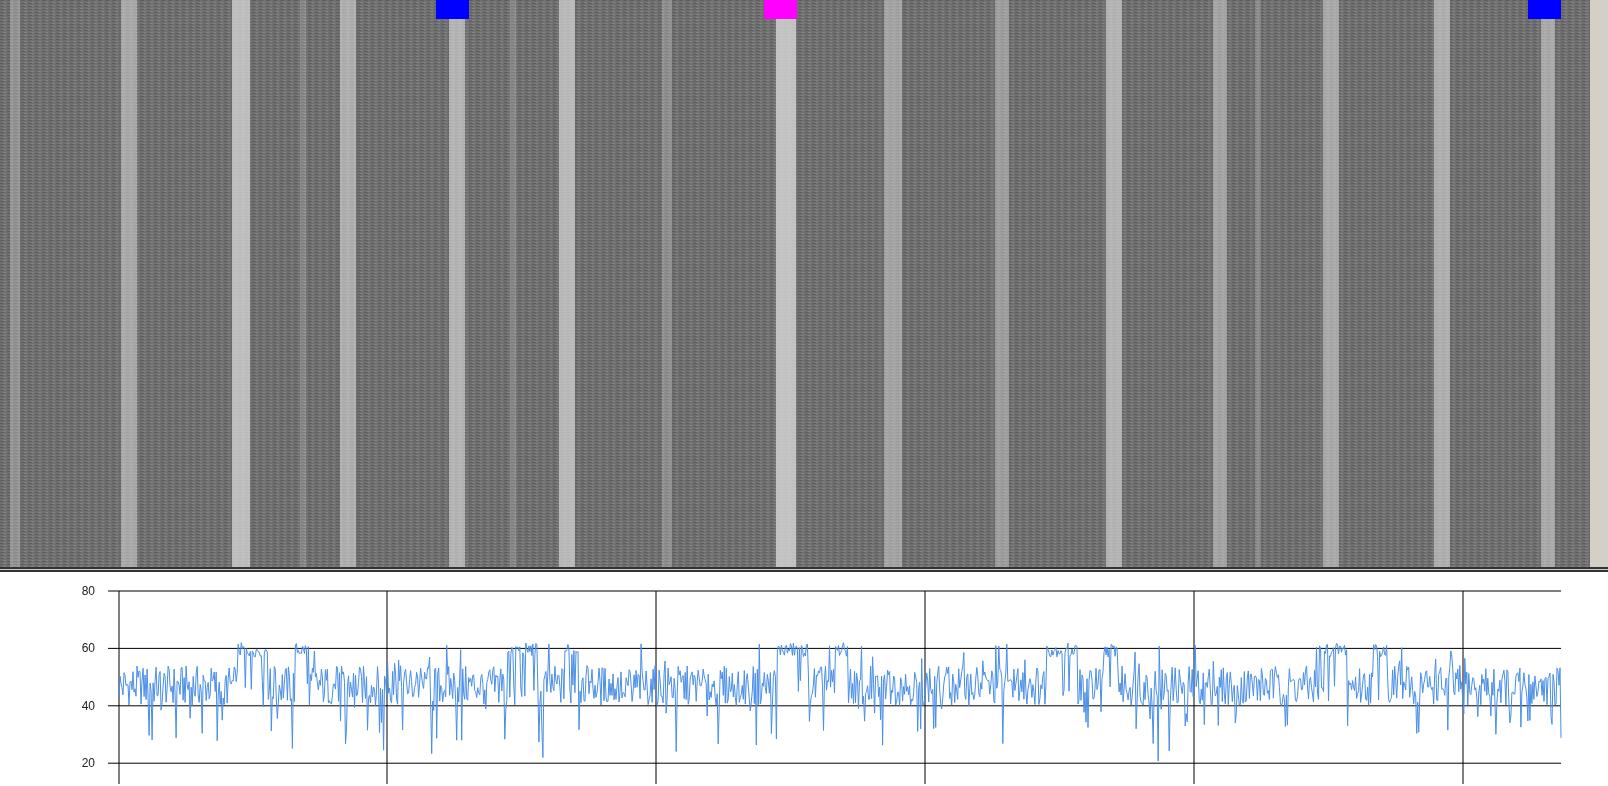 Image resolution: width=1608 pixels, height=786 pixels. I want to click on y-axis-label: 40, so click(88, 705).